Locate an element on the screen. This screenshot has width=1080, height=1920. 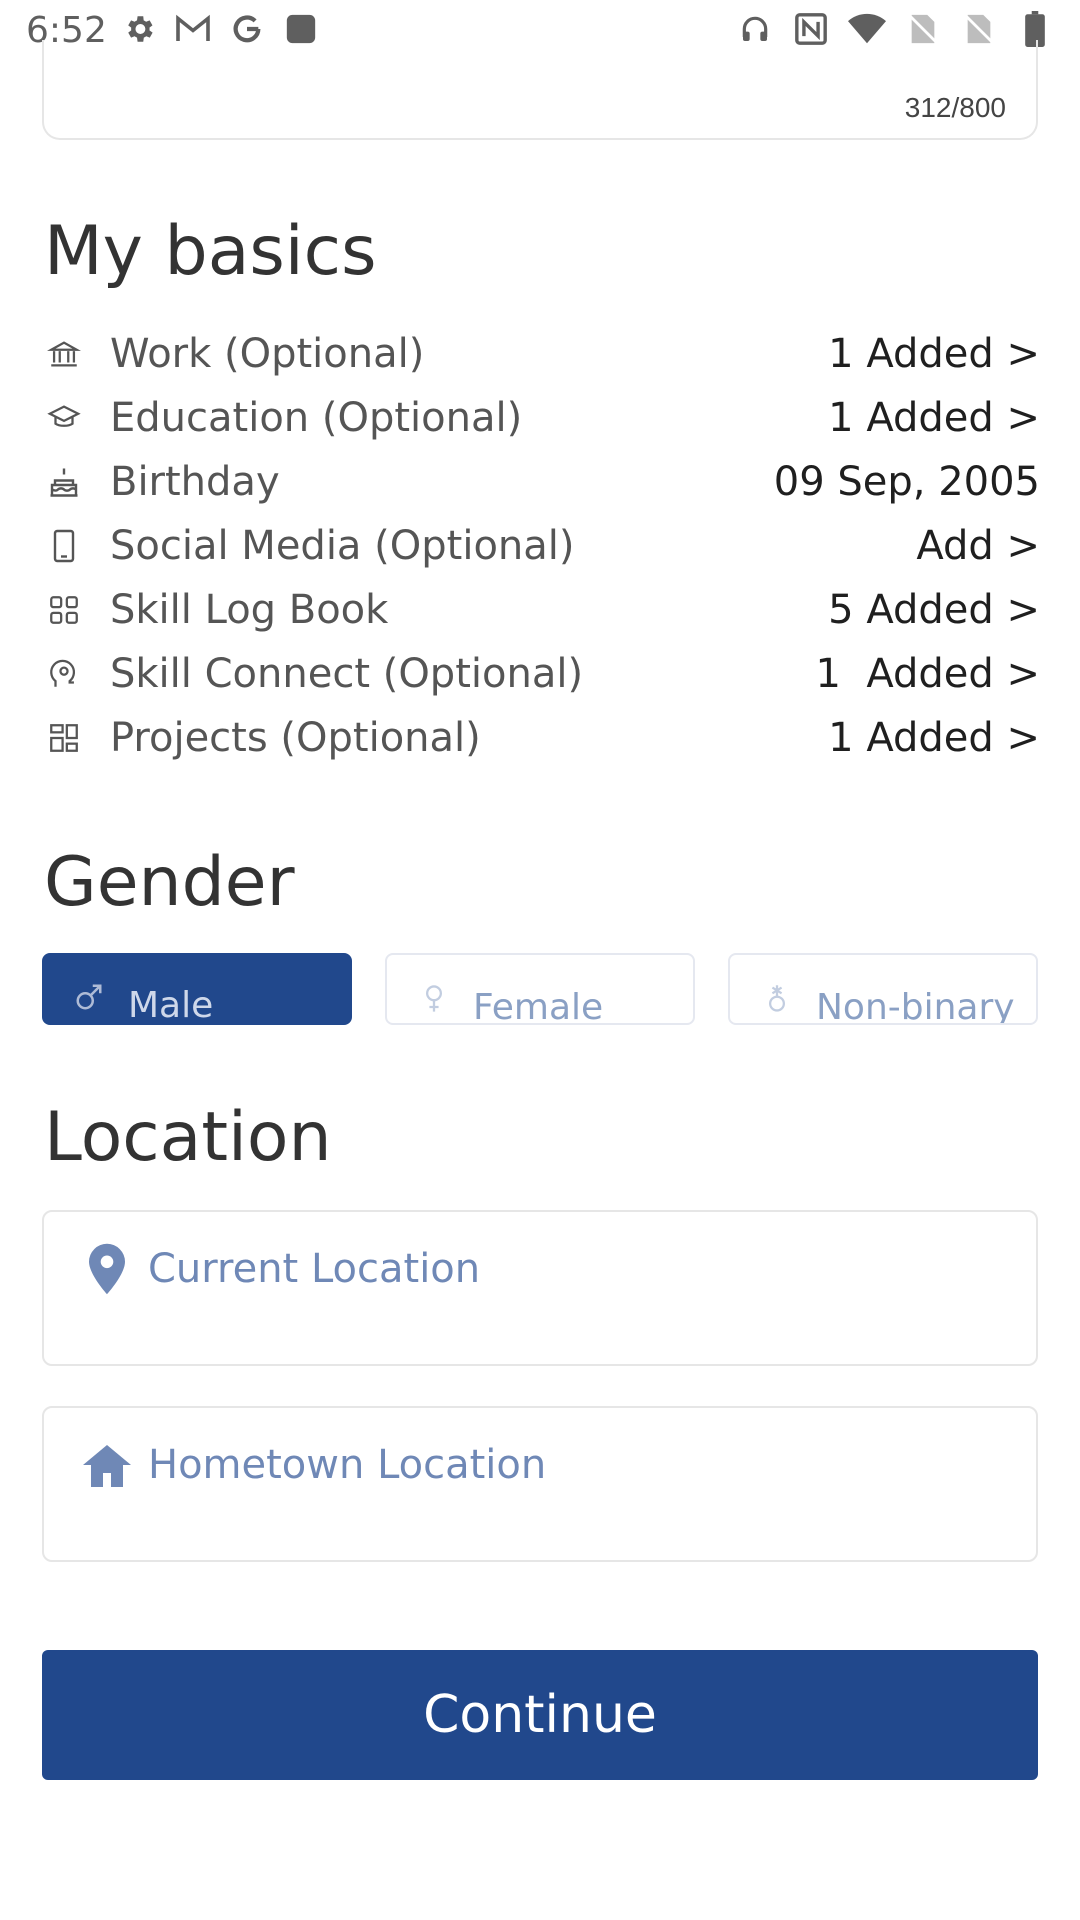
basic-label: Projects (Optional) is located at coordinates (295, 738).